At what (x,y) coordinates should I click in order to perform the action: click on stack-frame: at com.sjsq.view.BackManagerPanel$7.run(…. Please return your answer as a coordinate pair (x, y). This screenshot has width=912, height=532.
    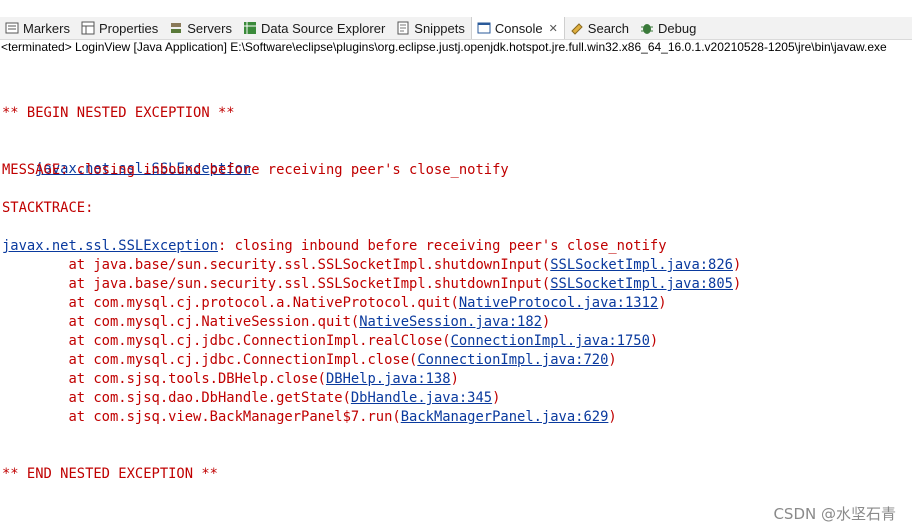
    Looking at the image, I should click on (309, 417).